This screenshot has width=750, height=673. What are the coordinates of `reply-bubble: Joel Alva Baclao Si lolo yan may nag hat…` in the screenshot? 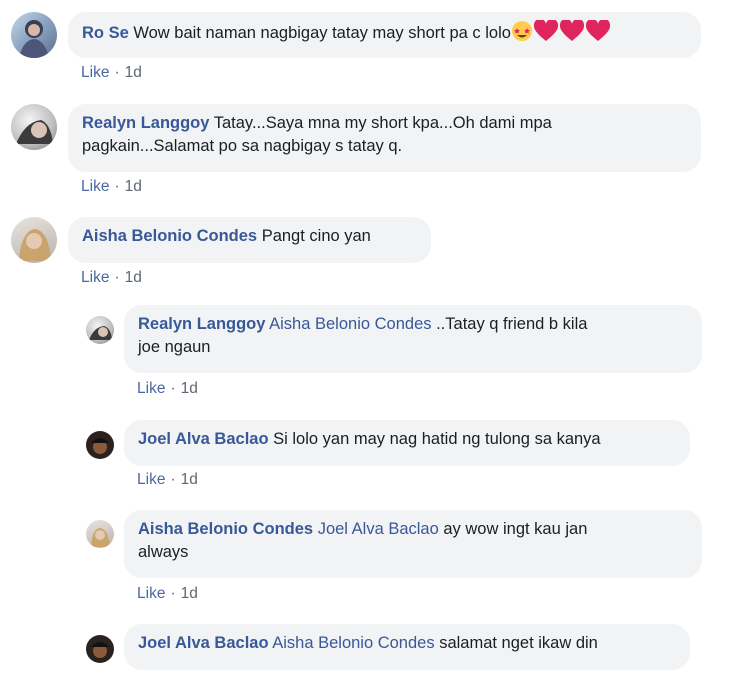 It's located at (407, 443).